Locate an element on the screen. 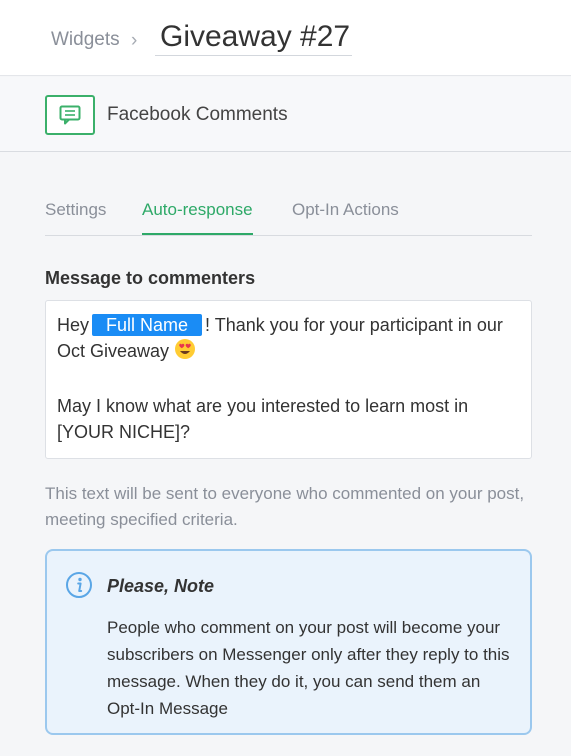 The image size is (571, 756). title-input: Giveaway #27 is located at coordinates (253, 37).